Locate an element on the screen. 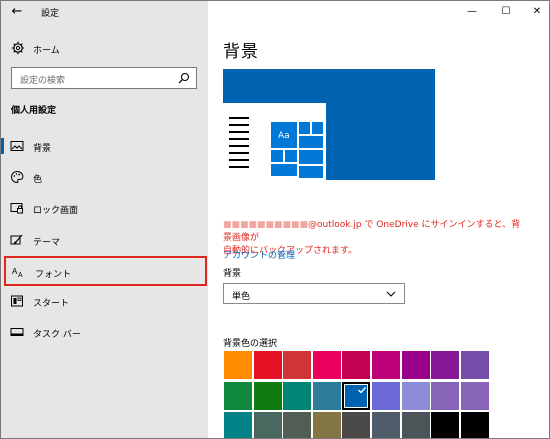  background-preview: Aa is located at coordinates (329, 124).